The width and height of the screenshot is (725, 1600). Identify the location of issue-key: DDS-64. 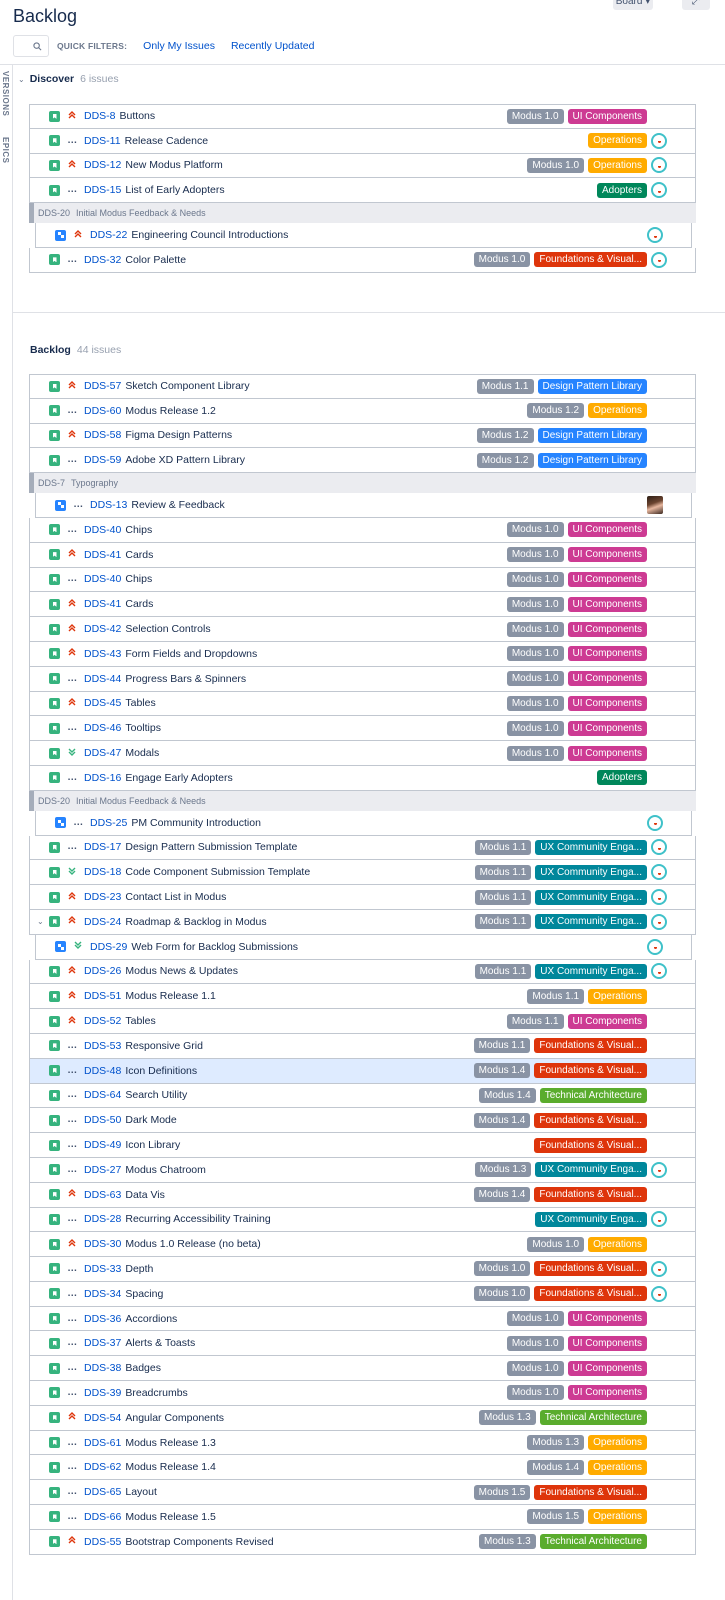
(102, 1095).